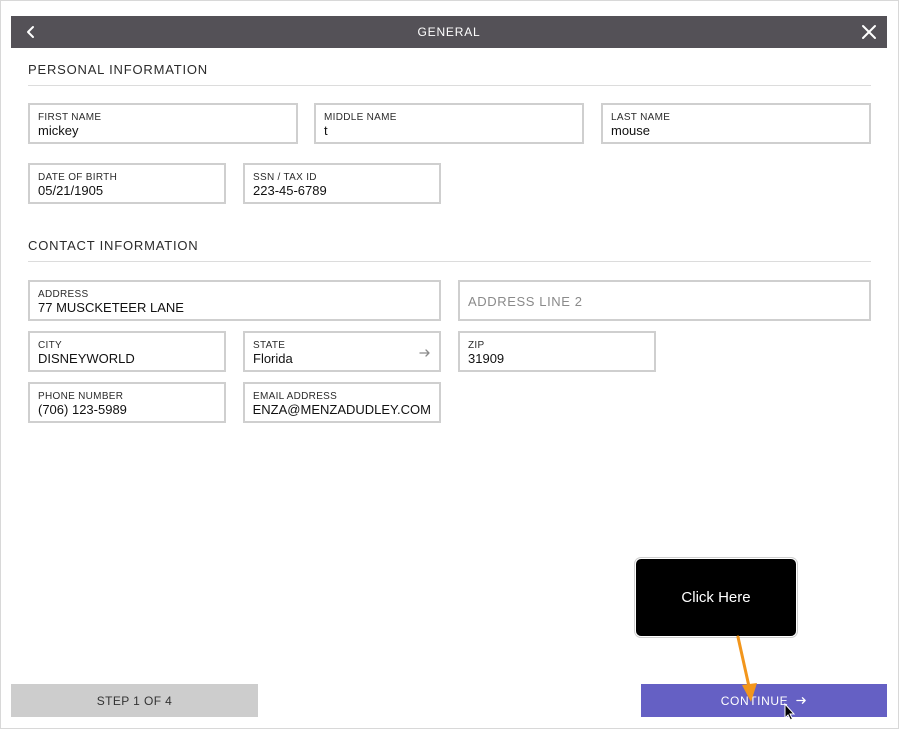 This screenshot has width=899, height=730. I want to click on close-icon, so click(869, 32).